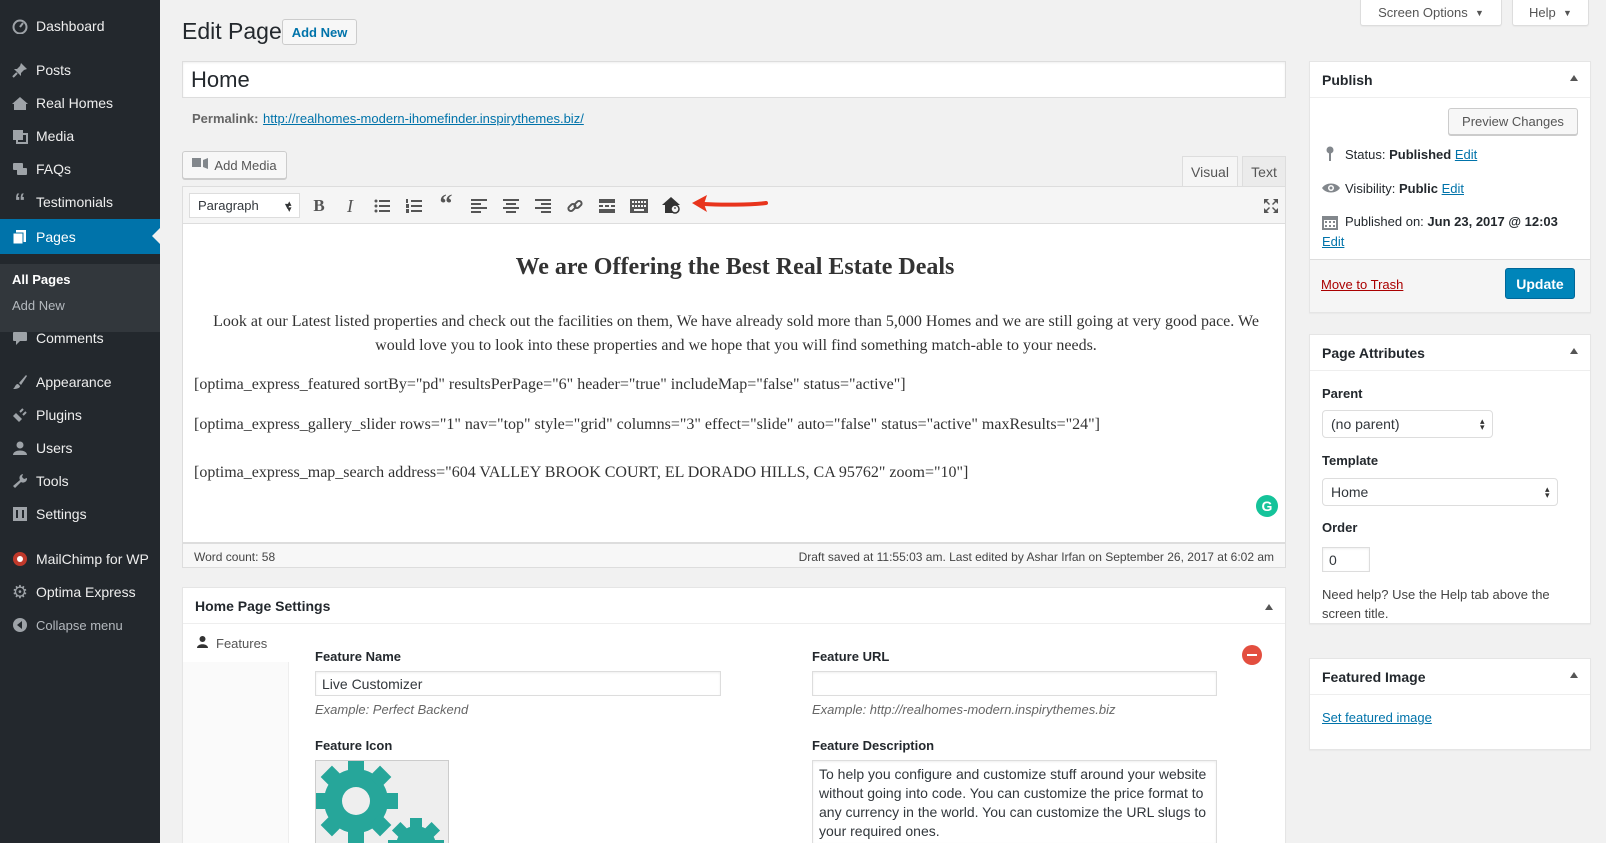 This screenshot has height=843, width=1606. What do you see at coordinates (80, 169) in the screenshot?
I see `sidebar-item-faqs: FAQs` at bounding box center [80, 169].